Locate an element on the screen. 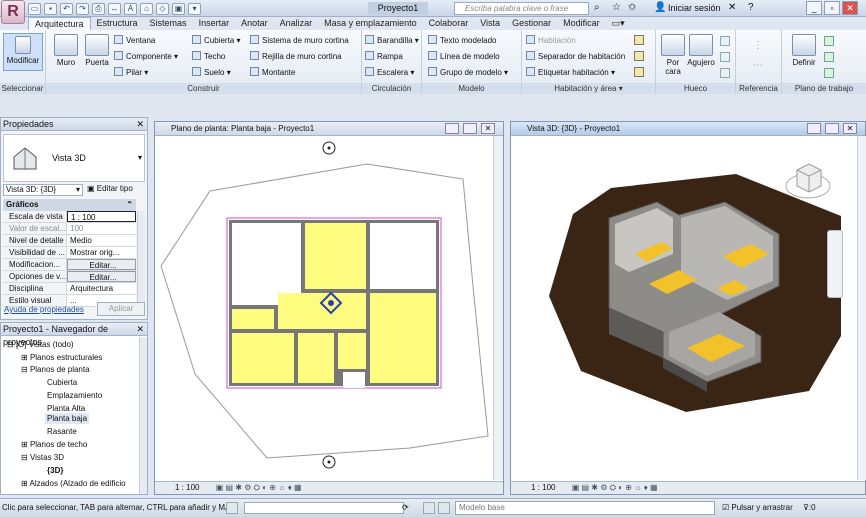  search-input: Escriba palabra clave o frase is located at coordinates (521, 8).